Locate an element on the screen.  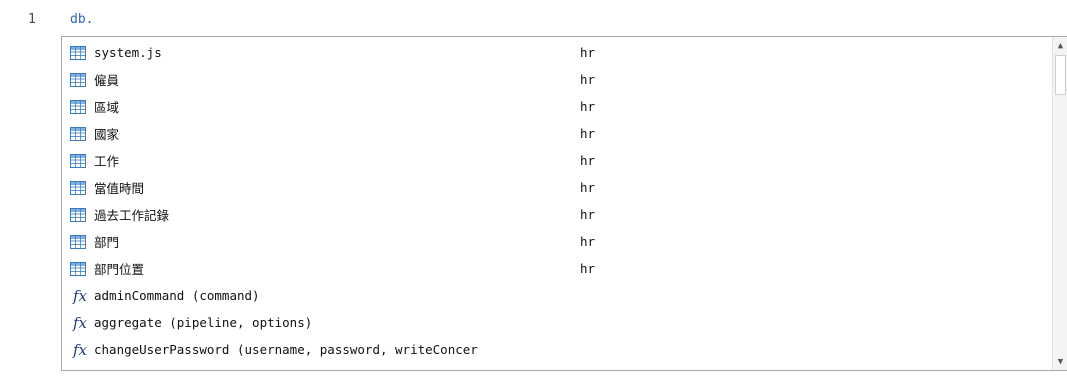
autocomplete-item: 區域 hr is located at coordinates (557, 106).